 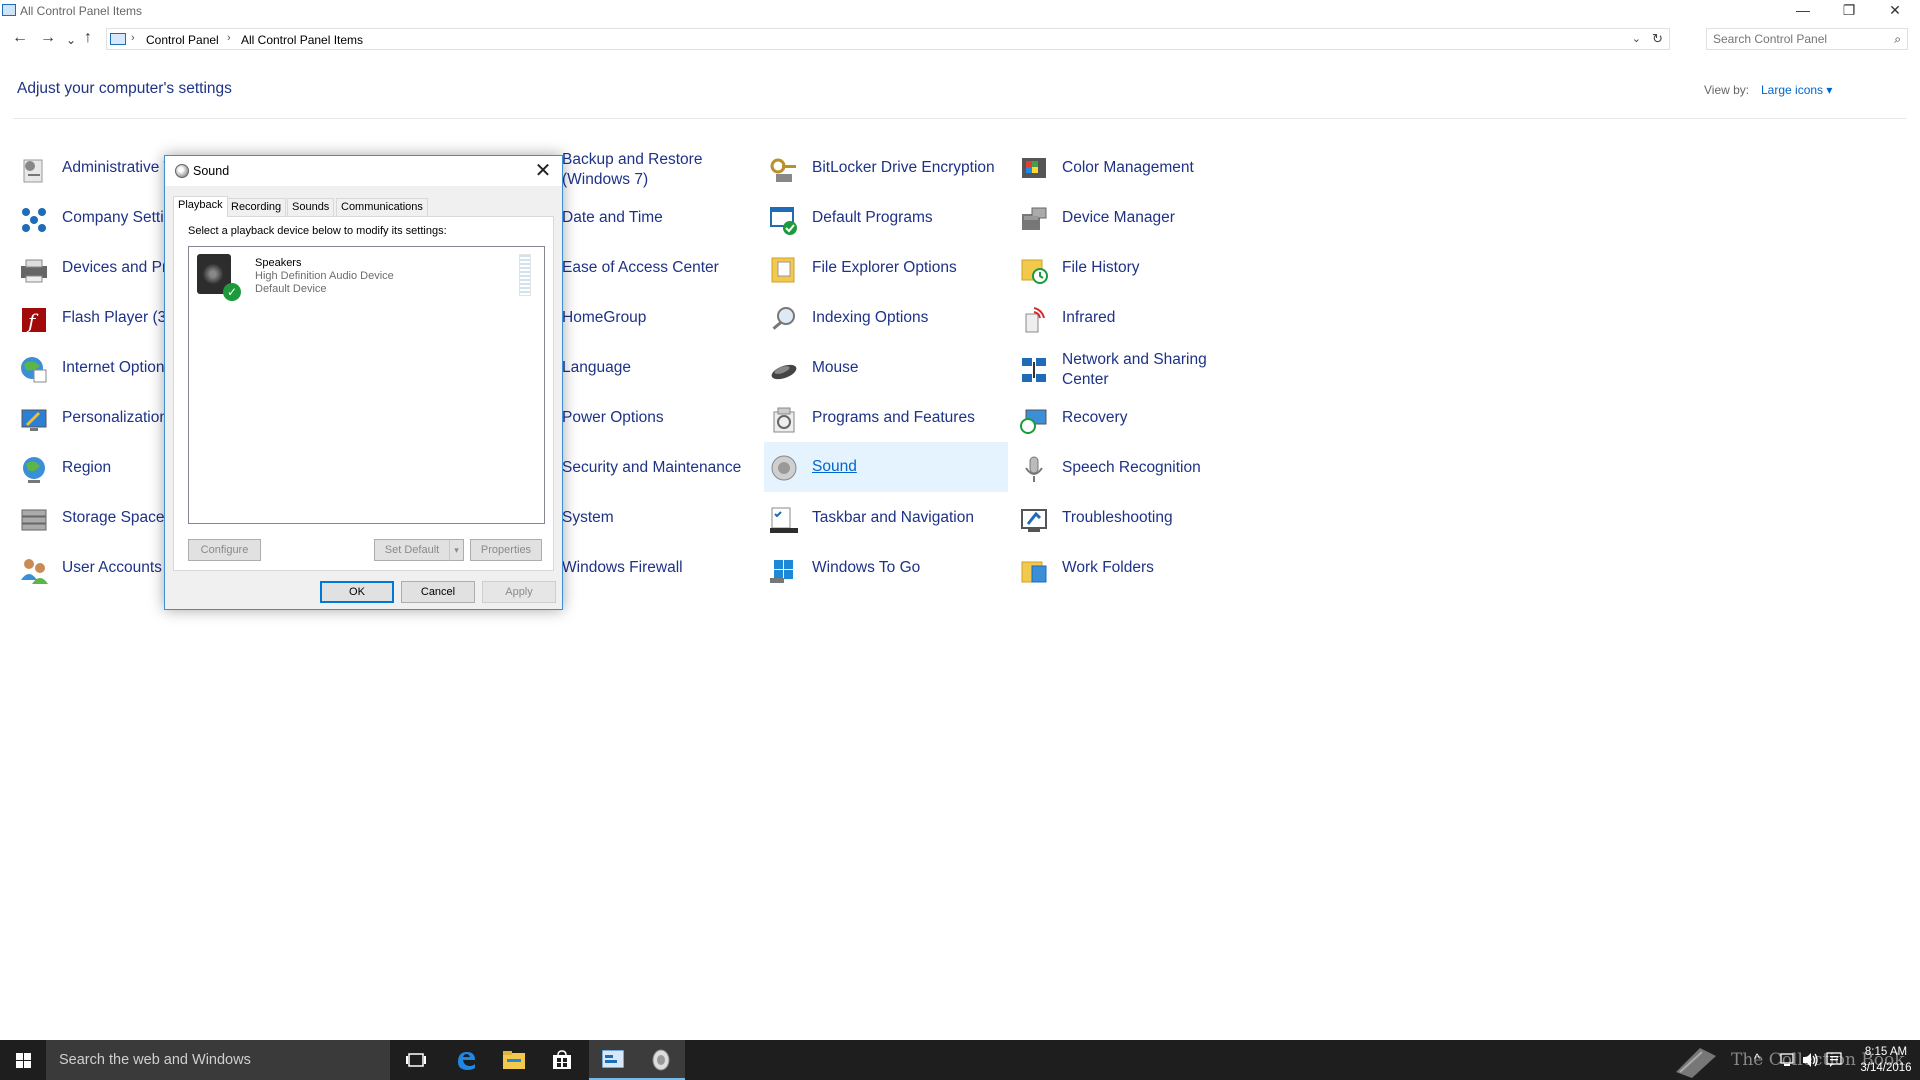 I want to click on cp-item-file-history: File History, so click(x=1138, y=268).